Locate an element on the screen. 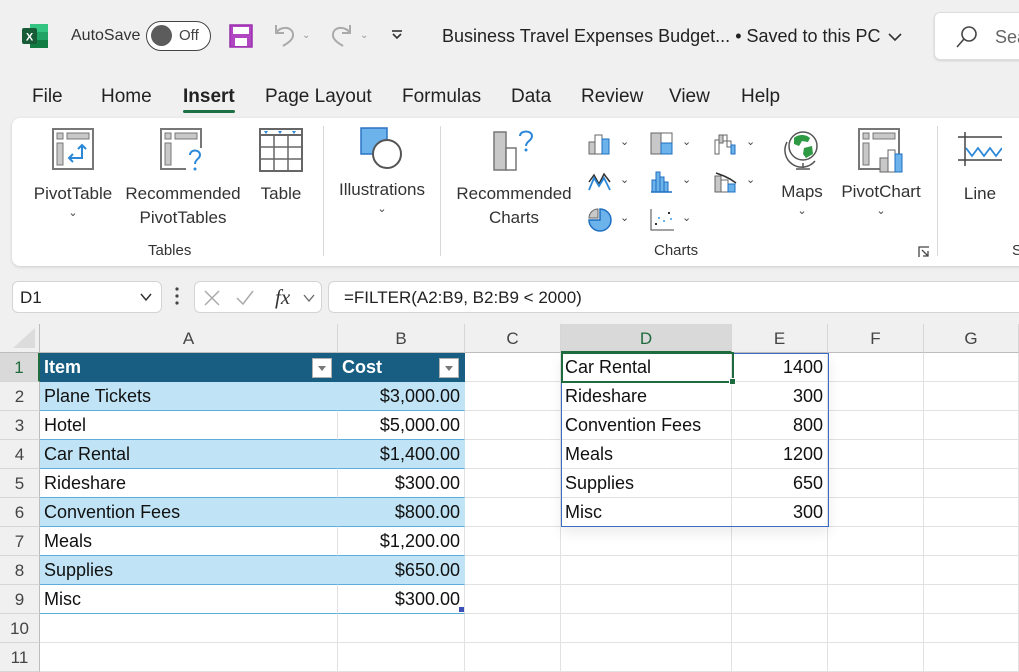 Image resolution: width=1019 pixels, height=672 pixels. row-header-10: 10 is located at coordinates (20, 628).